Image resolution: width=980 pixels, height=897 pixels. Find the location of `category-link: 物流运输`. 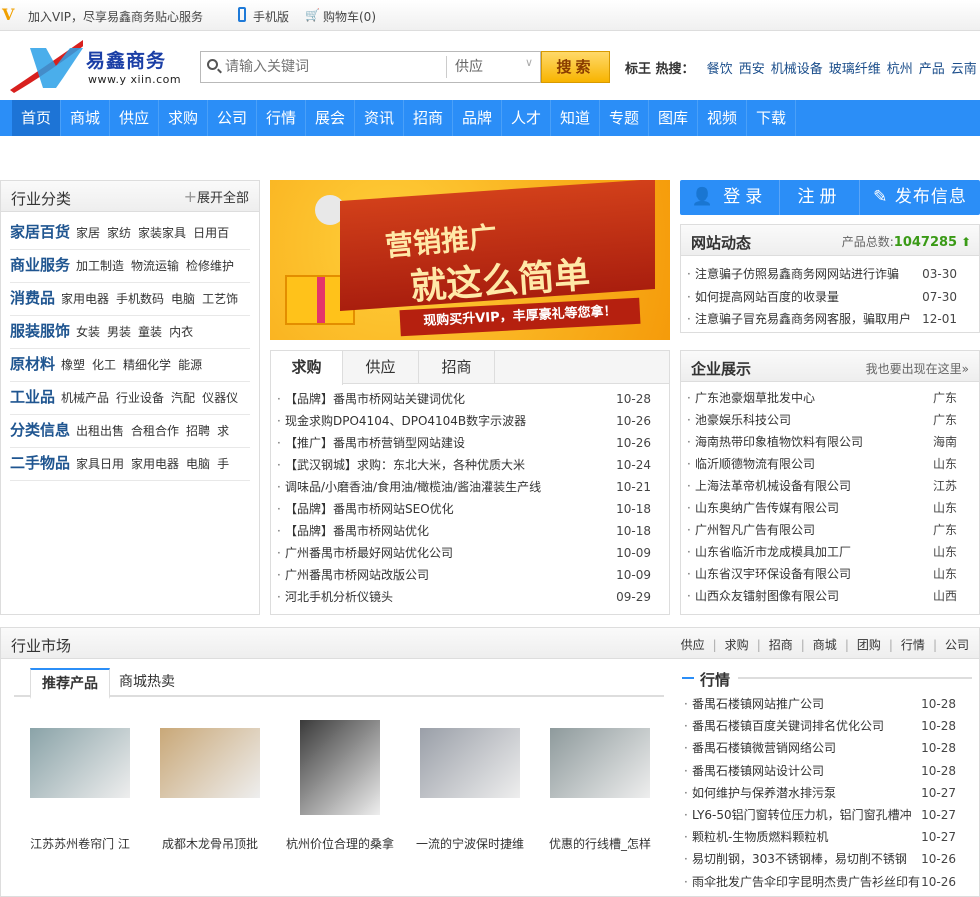

category-link: 物流运输 is located at coordinates (155, 266).